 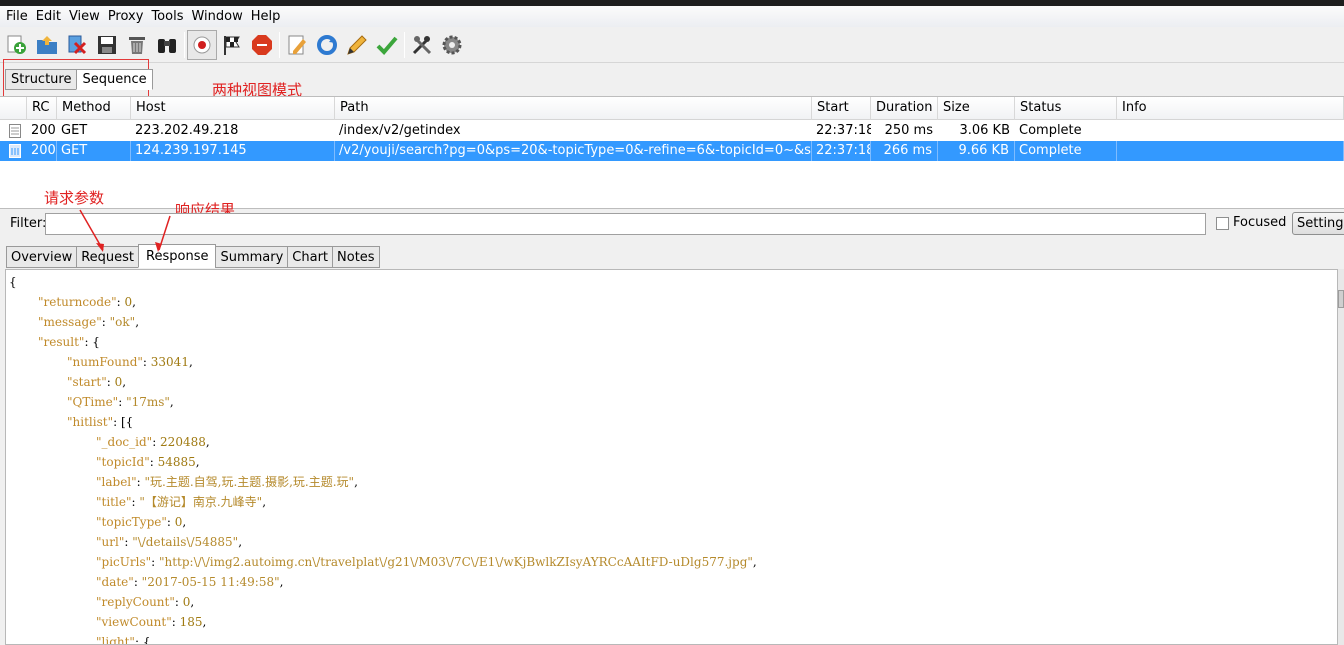 What do you see at coordinates (310, 257) in the screenshot?
I see `tab-chart: Chart` at bounding box center [310, 257].